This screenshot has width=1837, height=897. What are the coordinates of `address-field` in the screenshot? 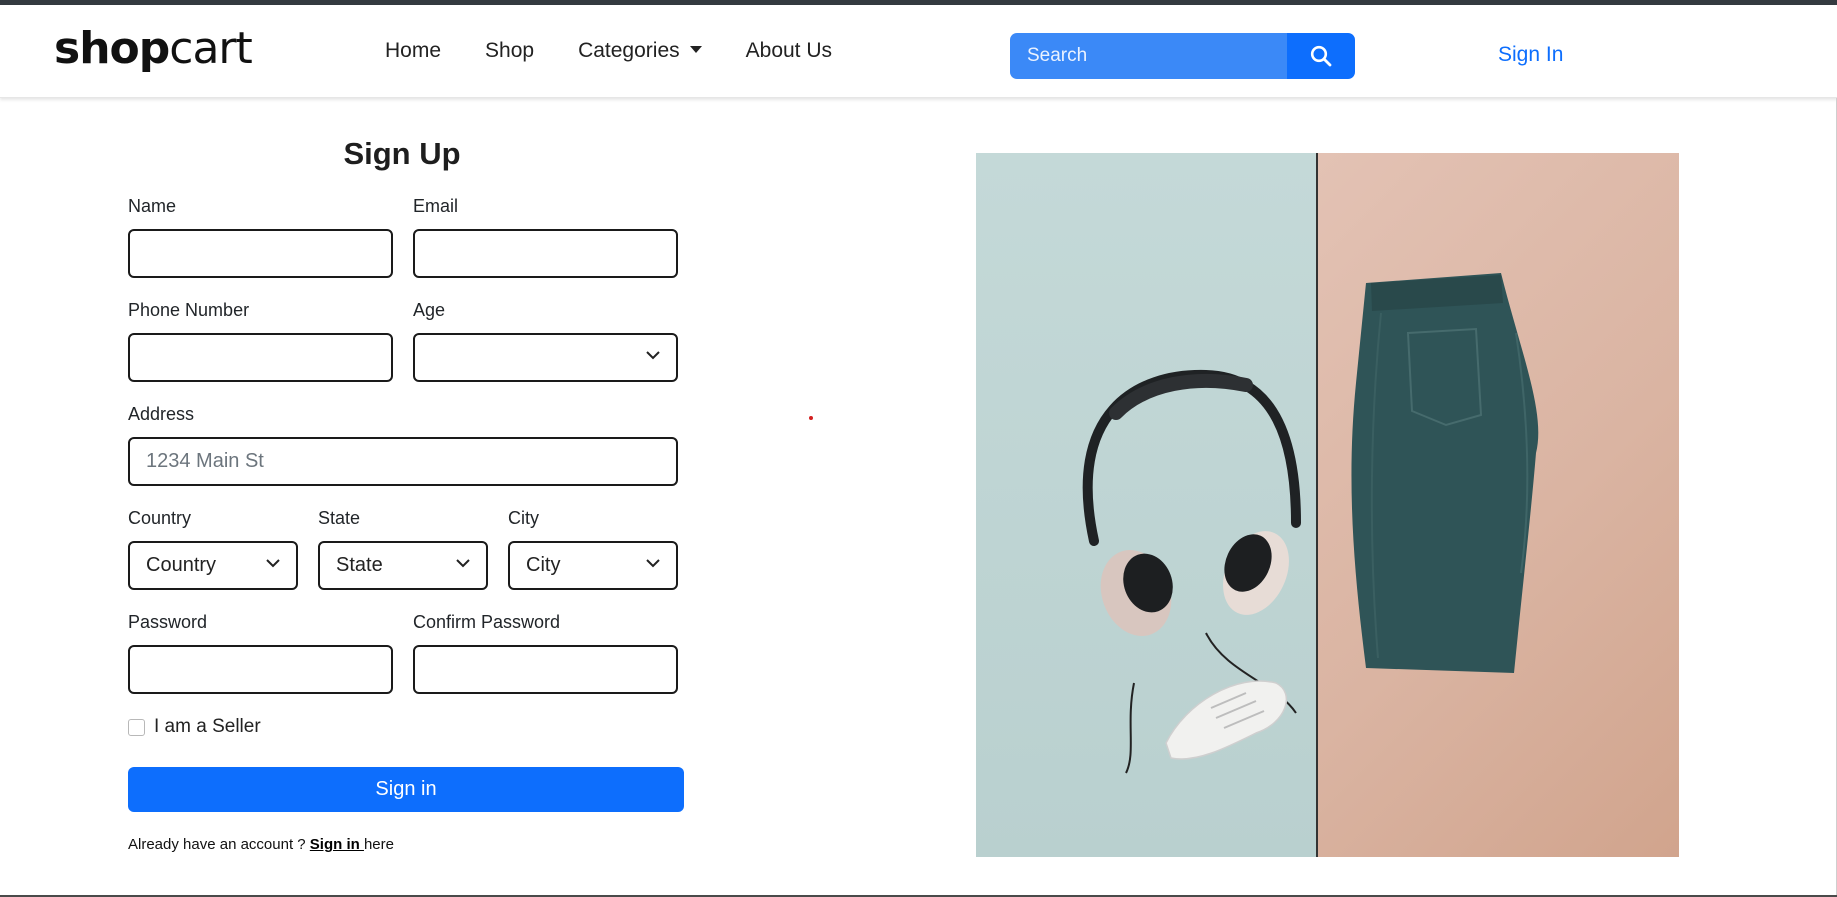 It's located at (403, 461).